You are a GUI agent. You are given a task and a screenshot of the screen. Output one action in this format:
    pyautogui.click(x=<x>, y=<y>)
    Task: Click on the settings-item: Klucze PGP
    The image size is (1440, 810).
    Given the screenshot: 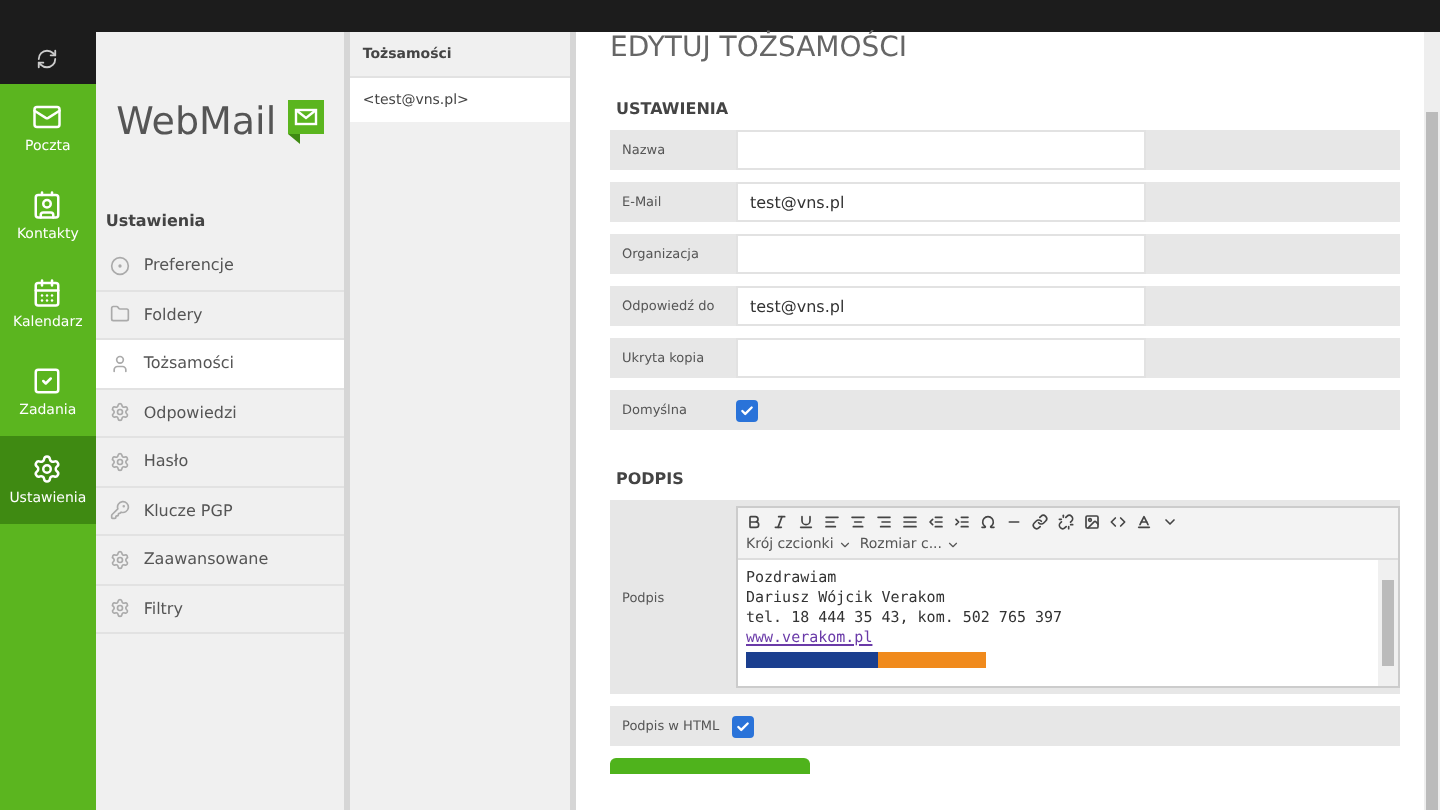 What is the action you would take?
    pyautogui.click(x=220, y=511)
    